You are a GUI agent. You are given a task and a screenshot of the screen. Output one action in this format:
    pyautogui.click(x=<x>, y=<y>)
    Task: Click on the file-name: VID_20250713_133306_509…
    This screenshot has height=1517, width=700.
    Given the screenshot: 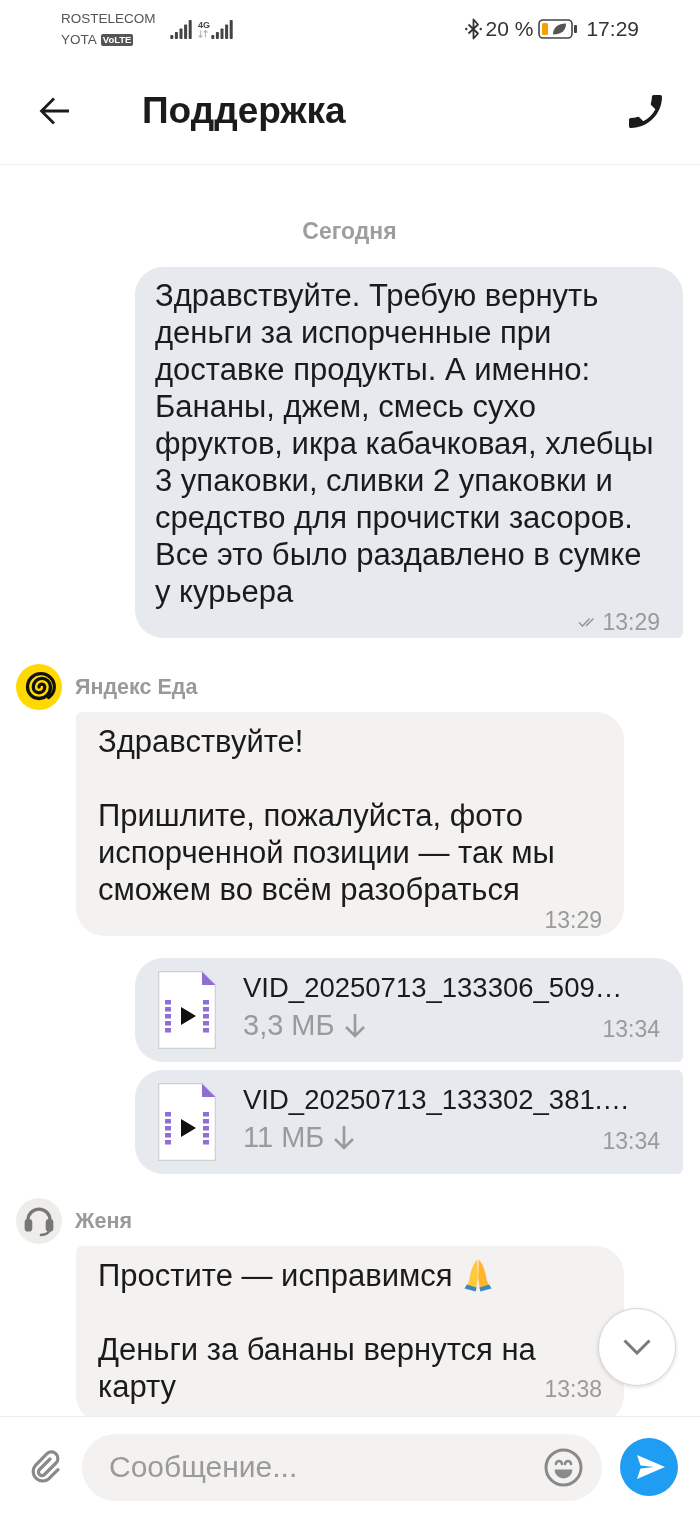 What is the action you would take?
    pyautogui.click(x=451, y=988)
    